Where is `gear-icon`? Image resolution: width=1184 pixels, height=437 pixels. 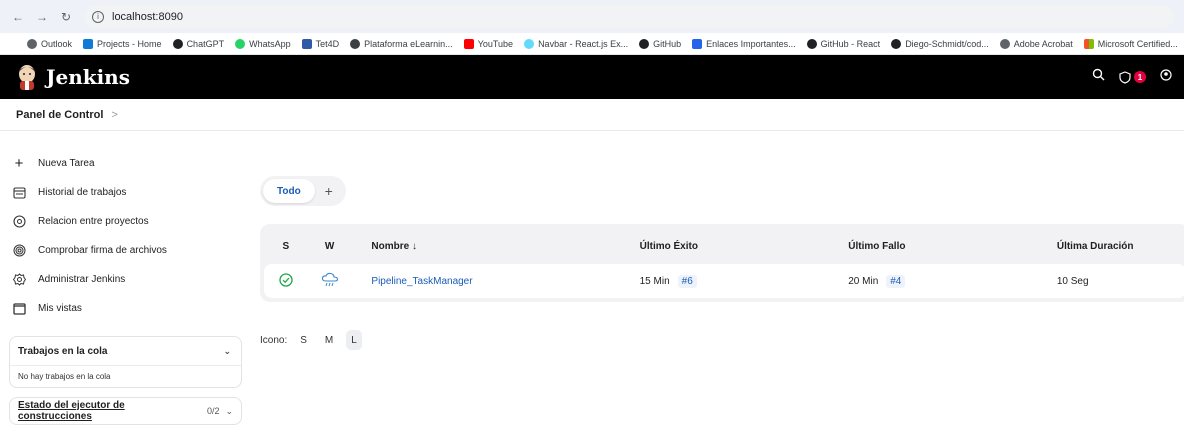
gear-icon is located at coordinates (19, 280).